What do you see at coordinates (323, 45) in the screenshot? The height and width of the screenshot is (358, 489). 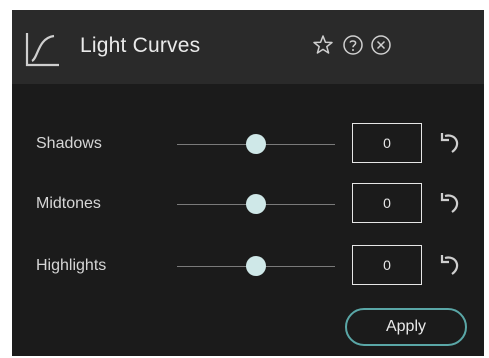 I see `star-icon` at bounding box center [323, 45].